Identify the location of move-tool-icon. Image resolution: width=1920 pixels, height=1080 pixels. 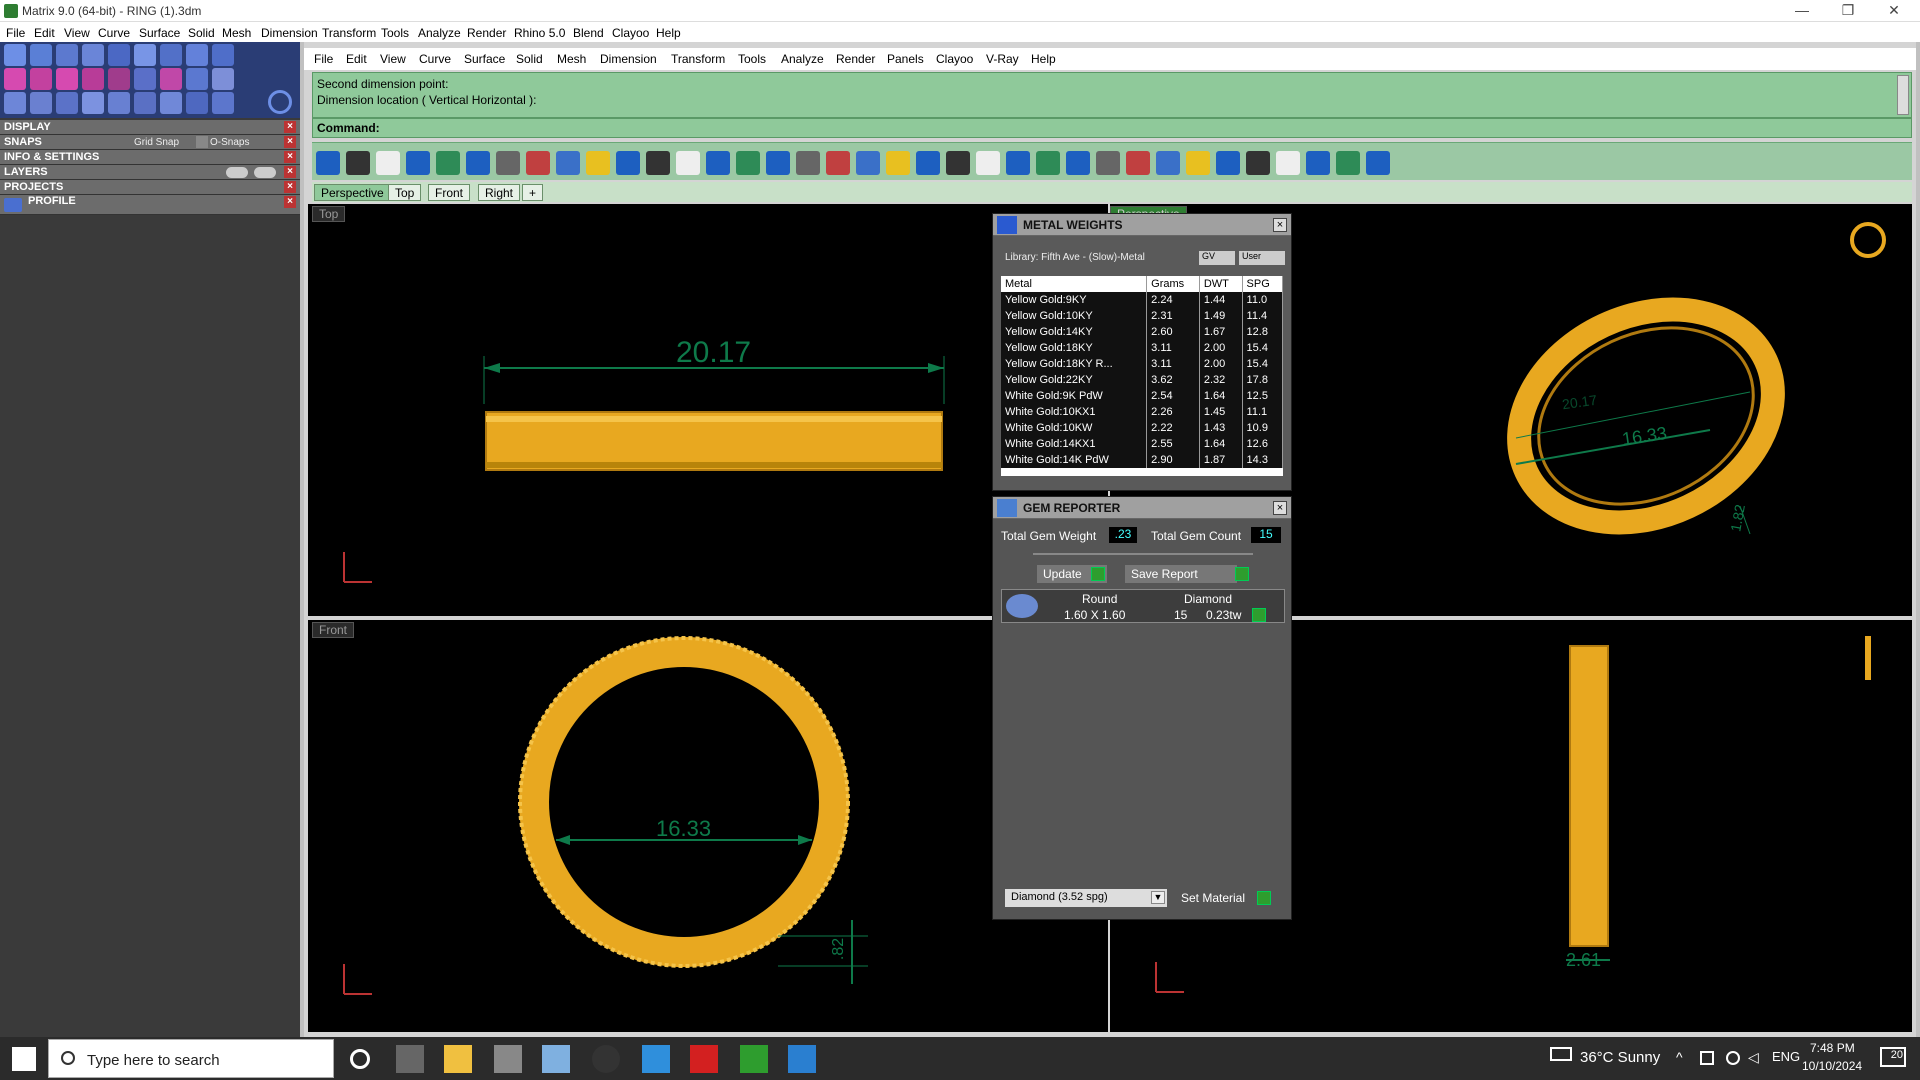
(119, 103).